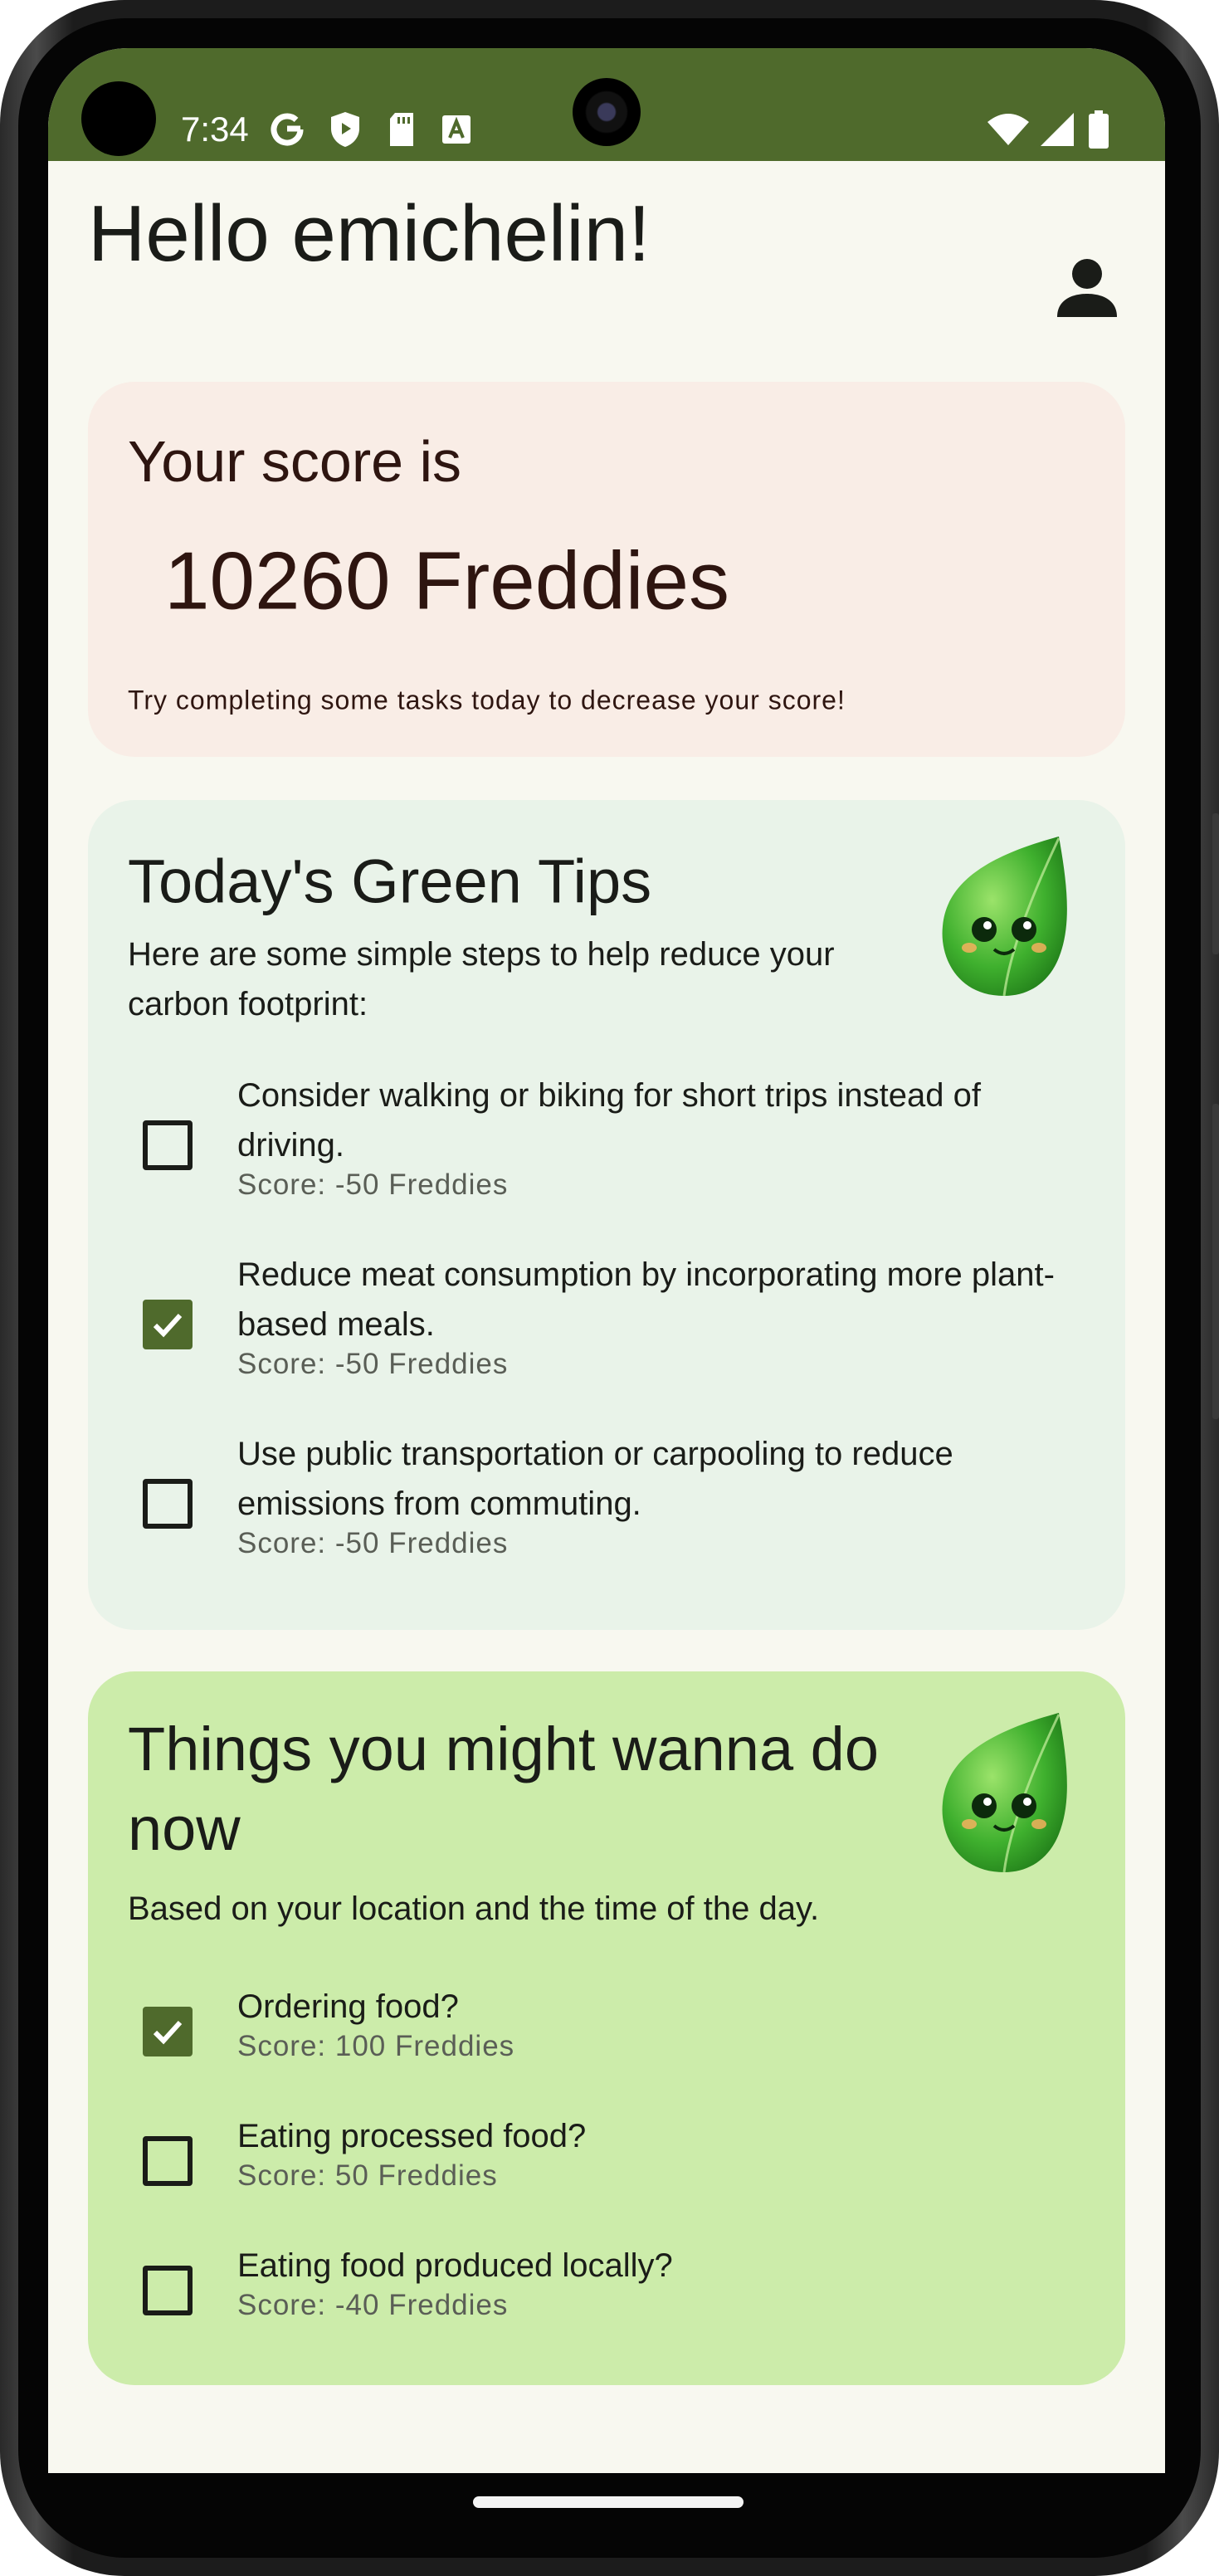 This screenshot has width=1219, height=2576. Describe the element at coordinates (412, 2136) in the screenshot. I see `suggestion-text: Eating processed food?` at that location.